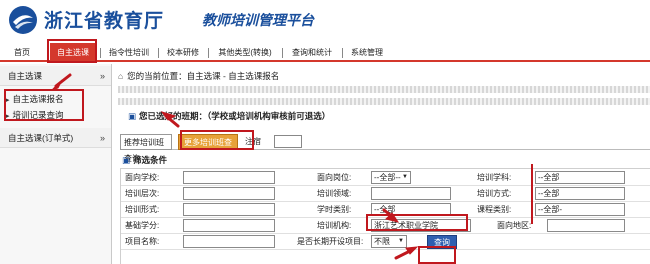  What do you see at coordinates (550, 209) in the screenshot?
I see `course-type-select-value: --全部-` at bounding box center [550, 209].